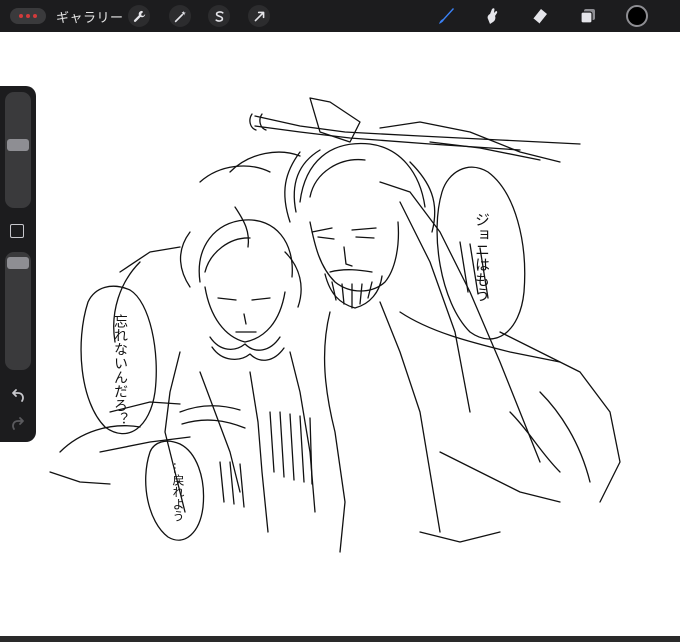 This screenshot has width=680, height=642. What do you see at coordinates (340, 639) in the screenshot?
I see `background-strip` at bounding box center [340, 639].